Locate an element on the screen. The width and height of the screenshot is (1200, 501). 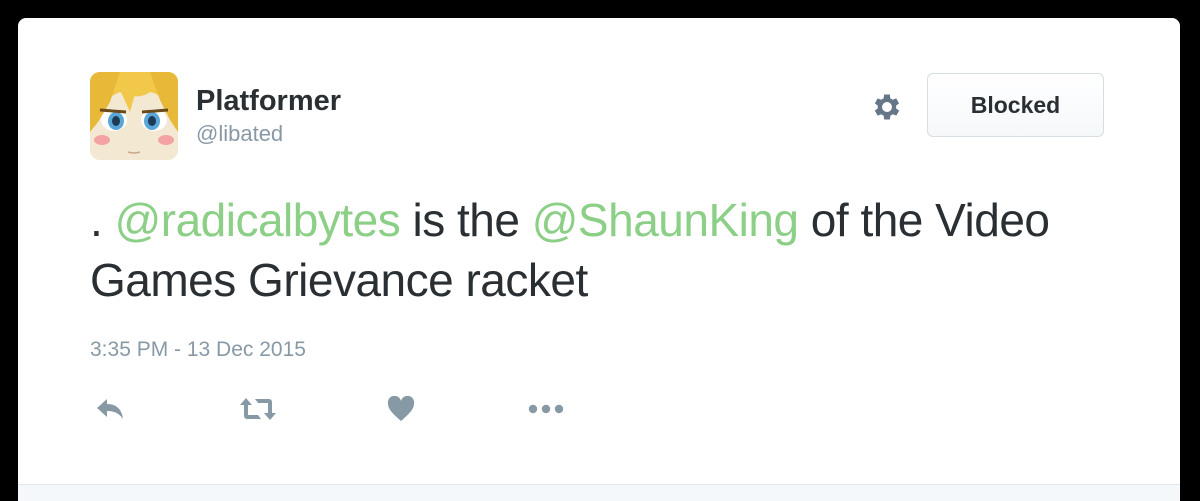
tweet-text-middle: is the is located at coordinates (466, 220).